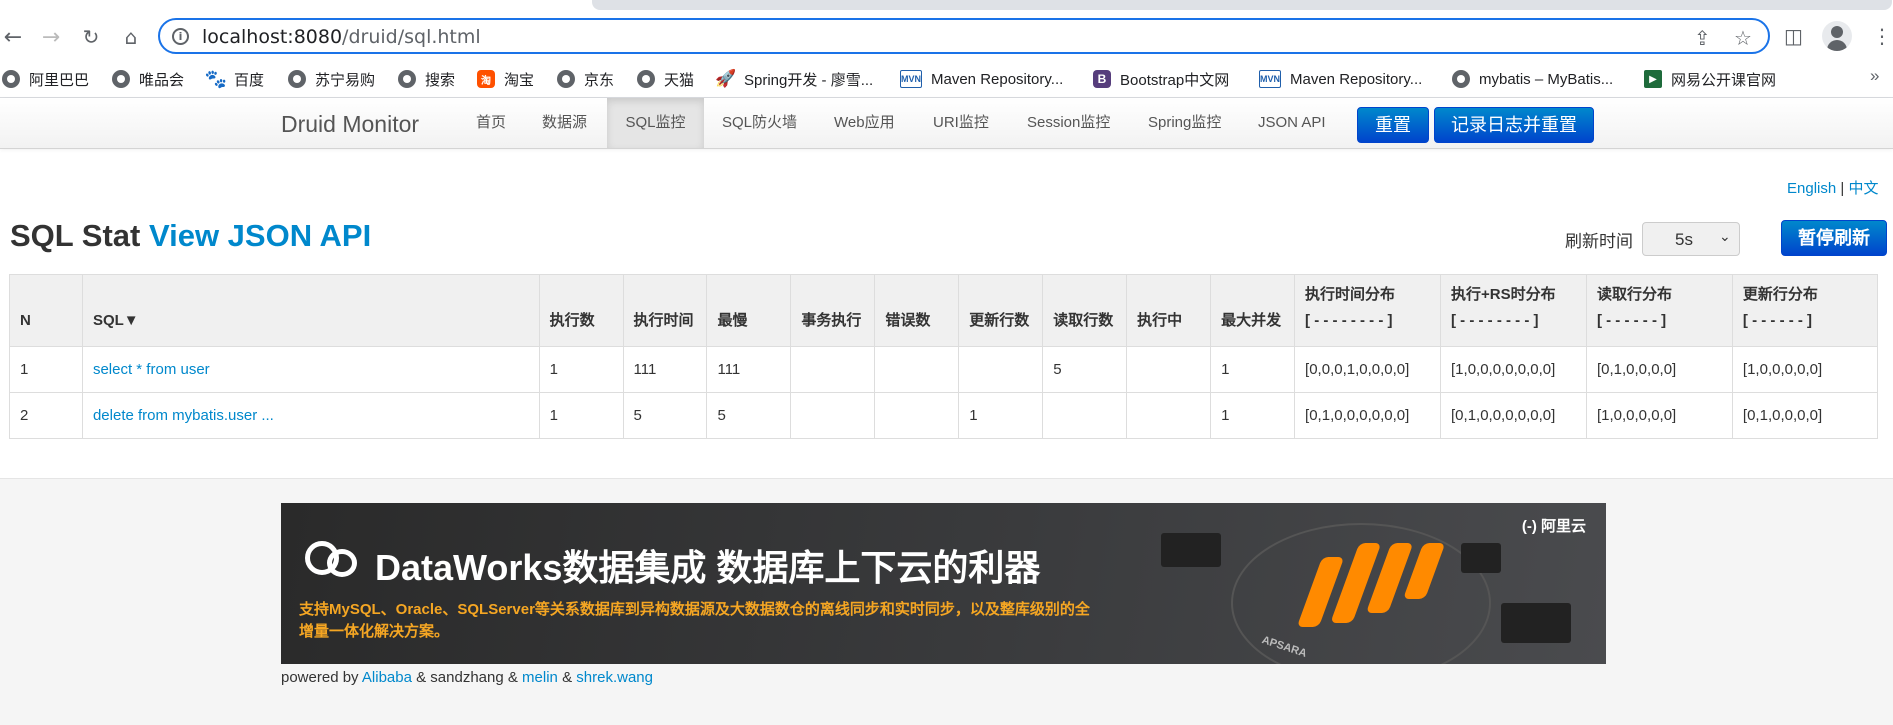 The width and height of the screenshot is (1893, 725). Describe the element at coordinates (387, 677) in the screenshot. I see `alibaba-link: Alibaba` at that location.